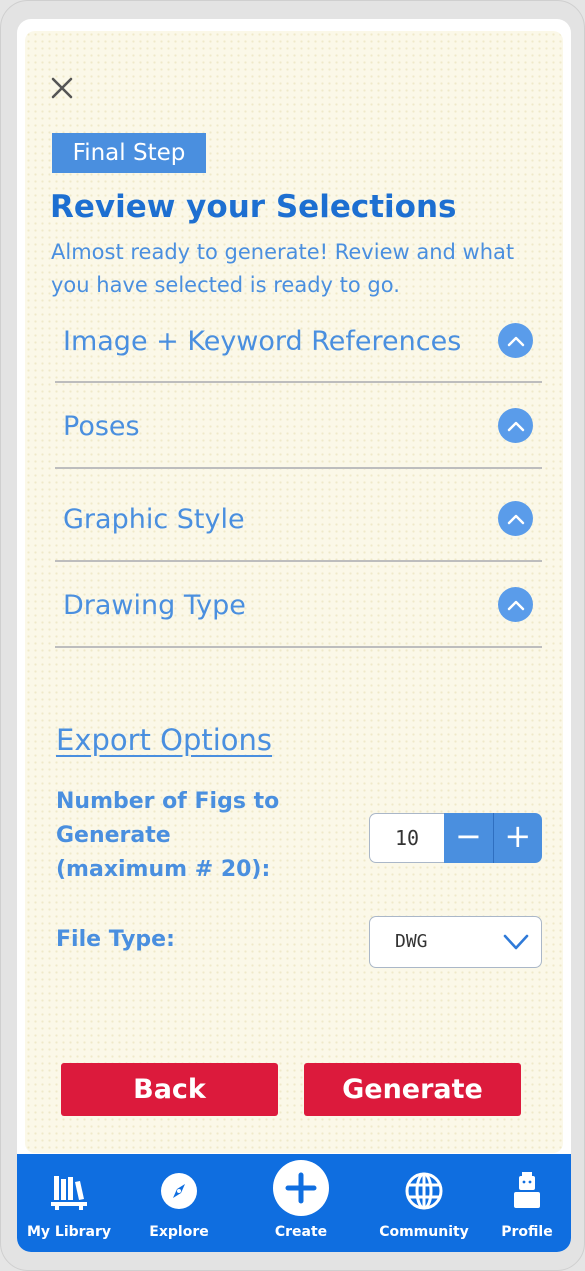 Image resolution: width=585 pixels, height=1271 pixels. I want to click on figs-count-input: 10, so click(407, 838).